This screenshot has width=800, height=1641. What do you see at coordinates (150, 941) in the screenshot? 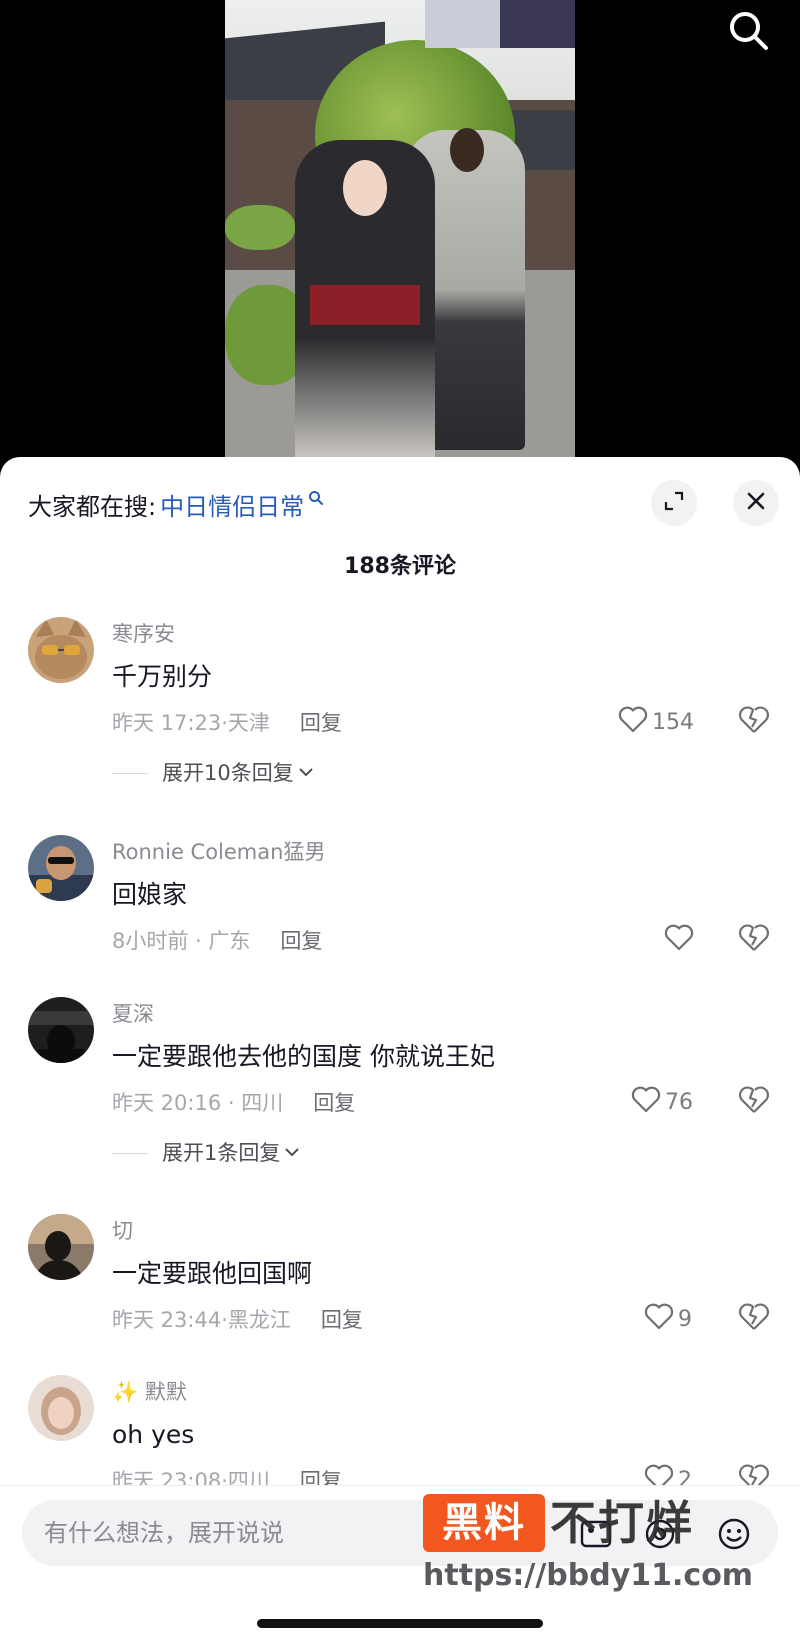
I see `comment-time: 8小时前` at bounding box center [150, 941].